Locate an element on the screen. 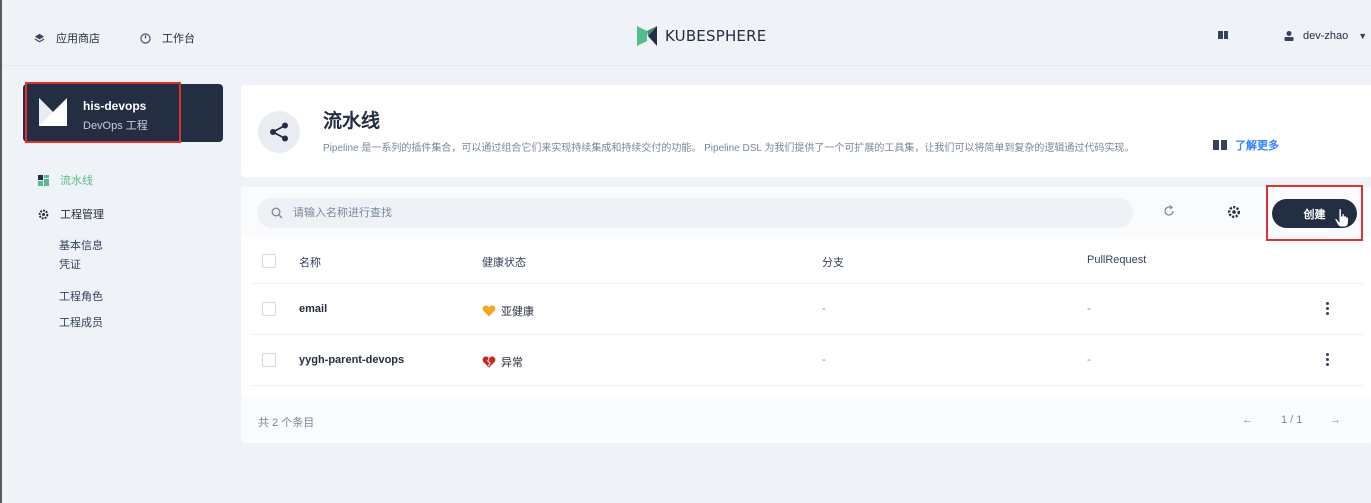 This screenshot has height=503, width=1371. brand-name: KUBESPHERE is located at coordinates (716, 36).